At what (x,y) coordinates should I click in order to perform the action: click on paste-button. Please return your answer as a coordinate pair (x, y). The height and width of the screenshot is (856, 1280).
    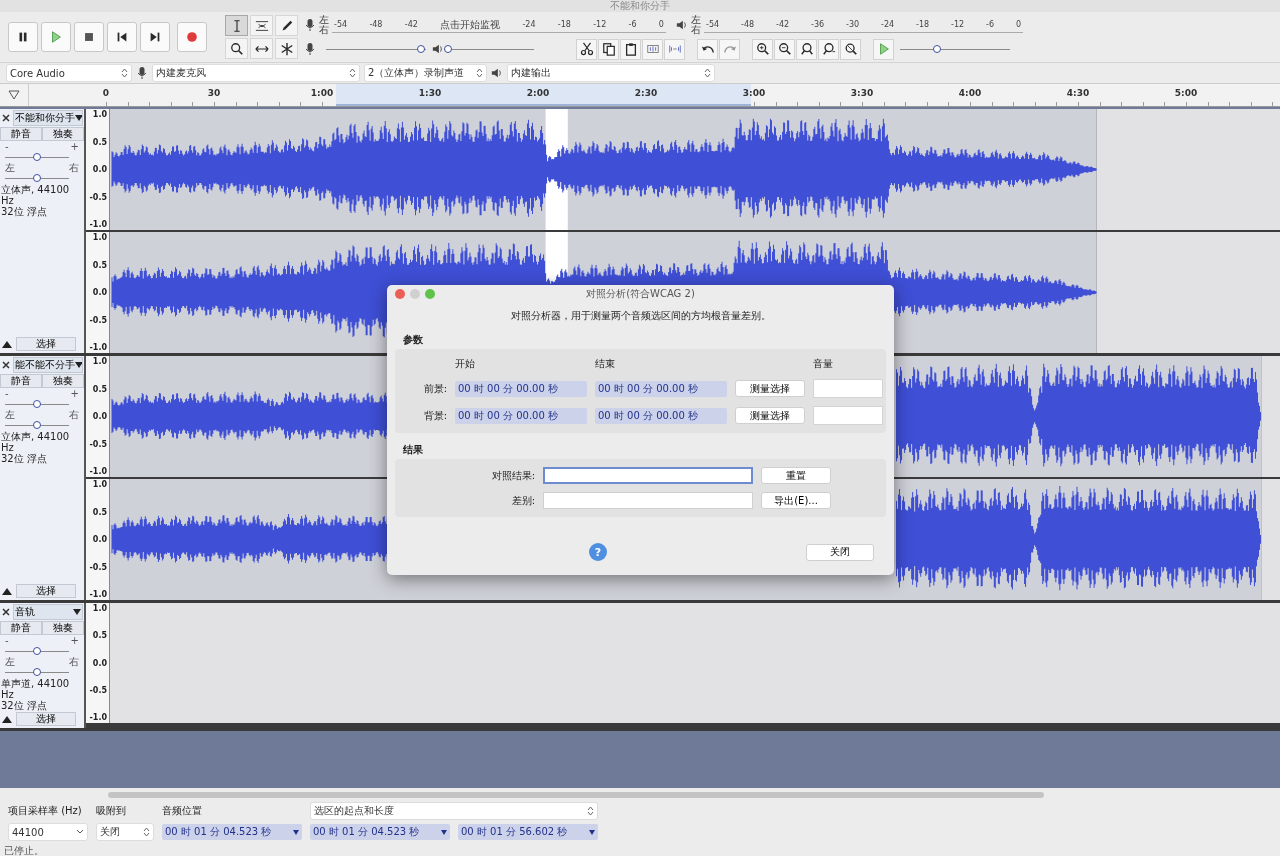
    Looking at the image, I should click on (630, 49).